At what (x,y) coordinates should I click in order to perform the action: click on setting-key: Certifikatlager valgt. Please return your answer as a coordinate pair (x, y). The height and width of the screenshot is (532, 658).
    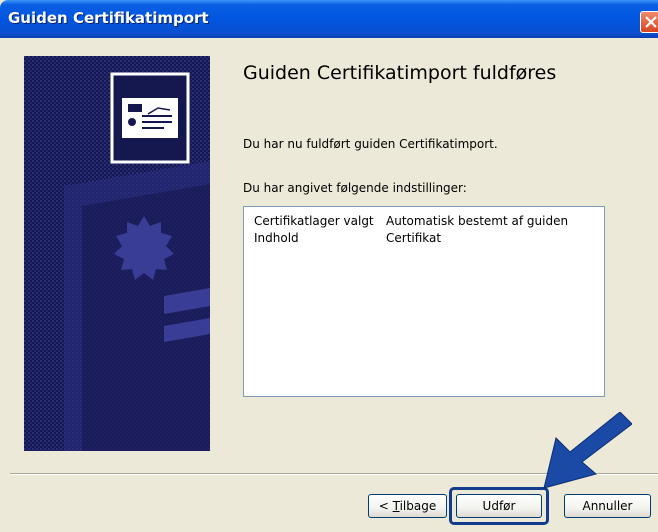
    Looking at the image, I should click on (314, 221).